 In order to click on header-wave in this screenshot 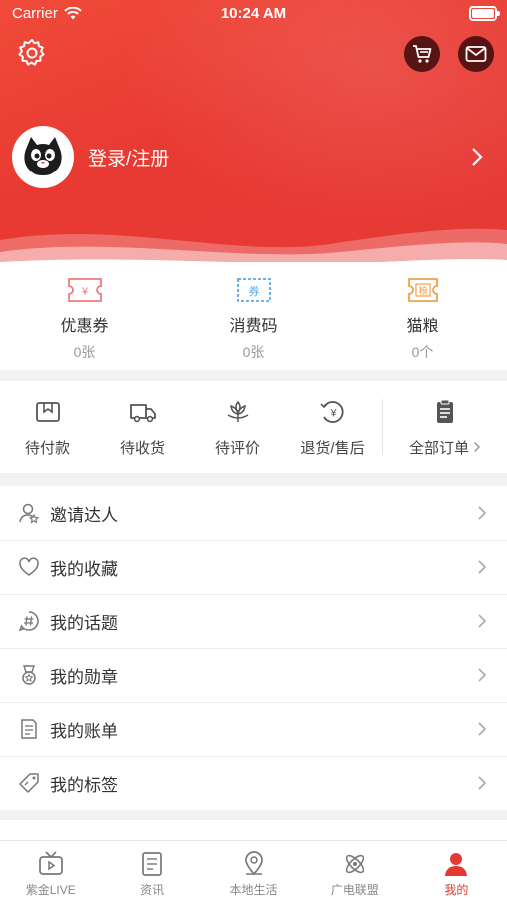, I will do `click(253, 246)`.